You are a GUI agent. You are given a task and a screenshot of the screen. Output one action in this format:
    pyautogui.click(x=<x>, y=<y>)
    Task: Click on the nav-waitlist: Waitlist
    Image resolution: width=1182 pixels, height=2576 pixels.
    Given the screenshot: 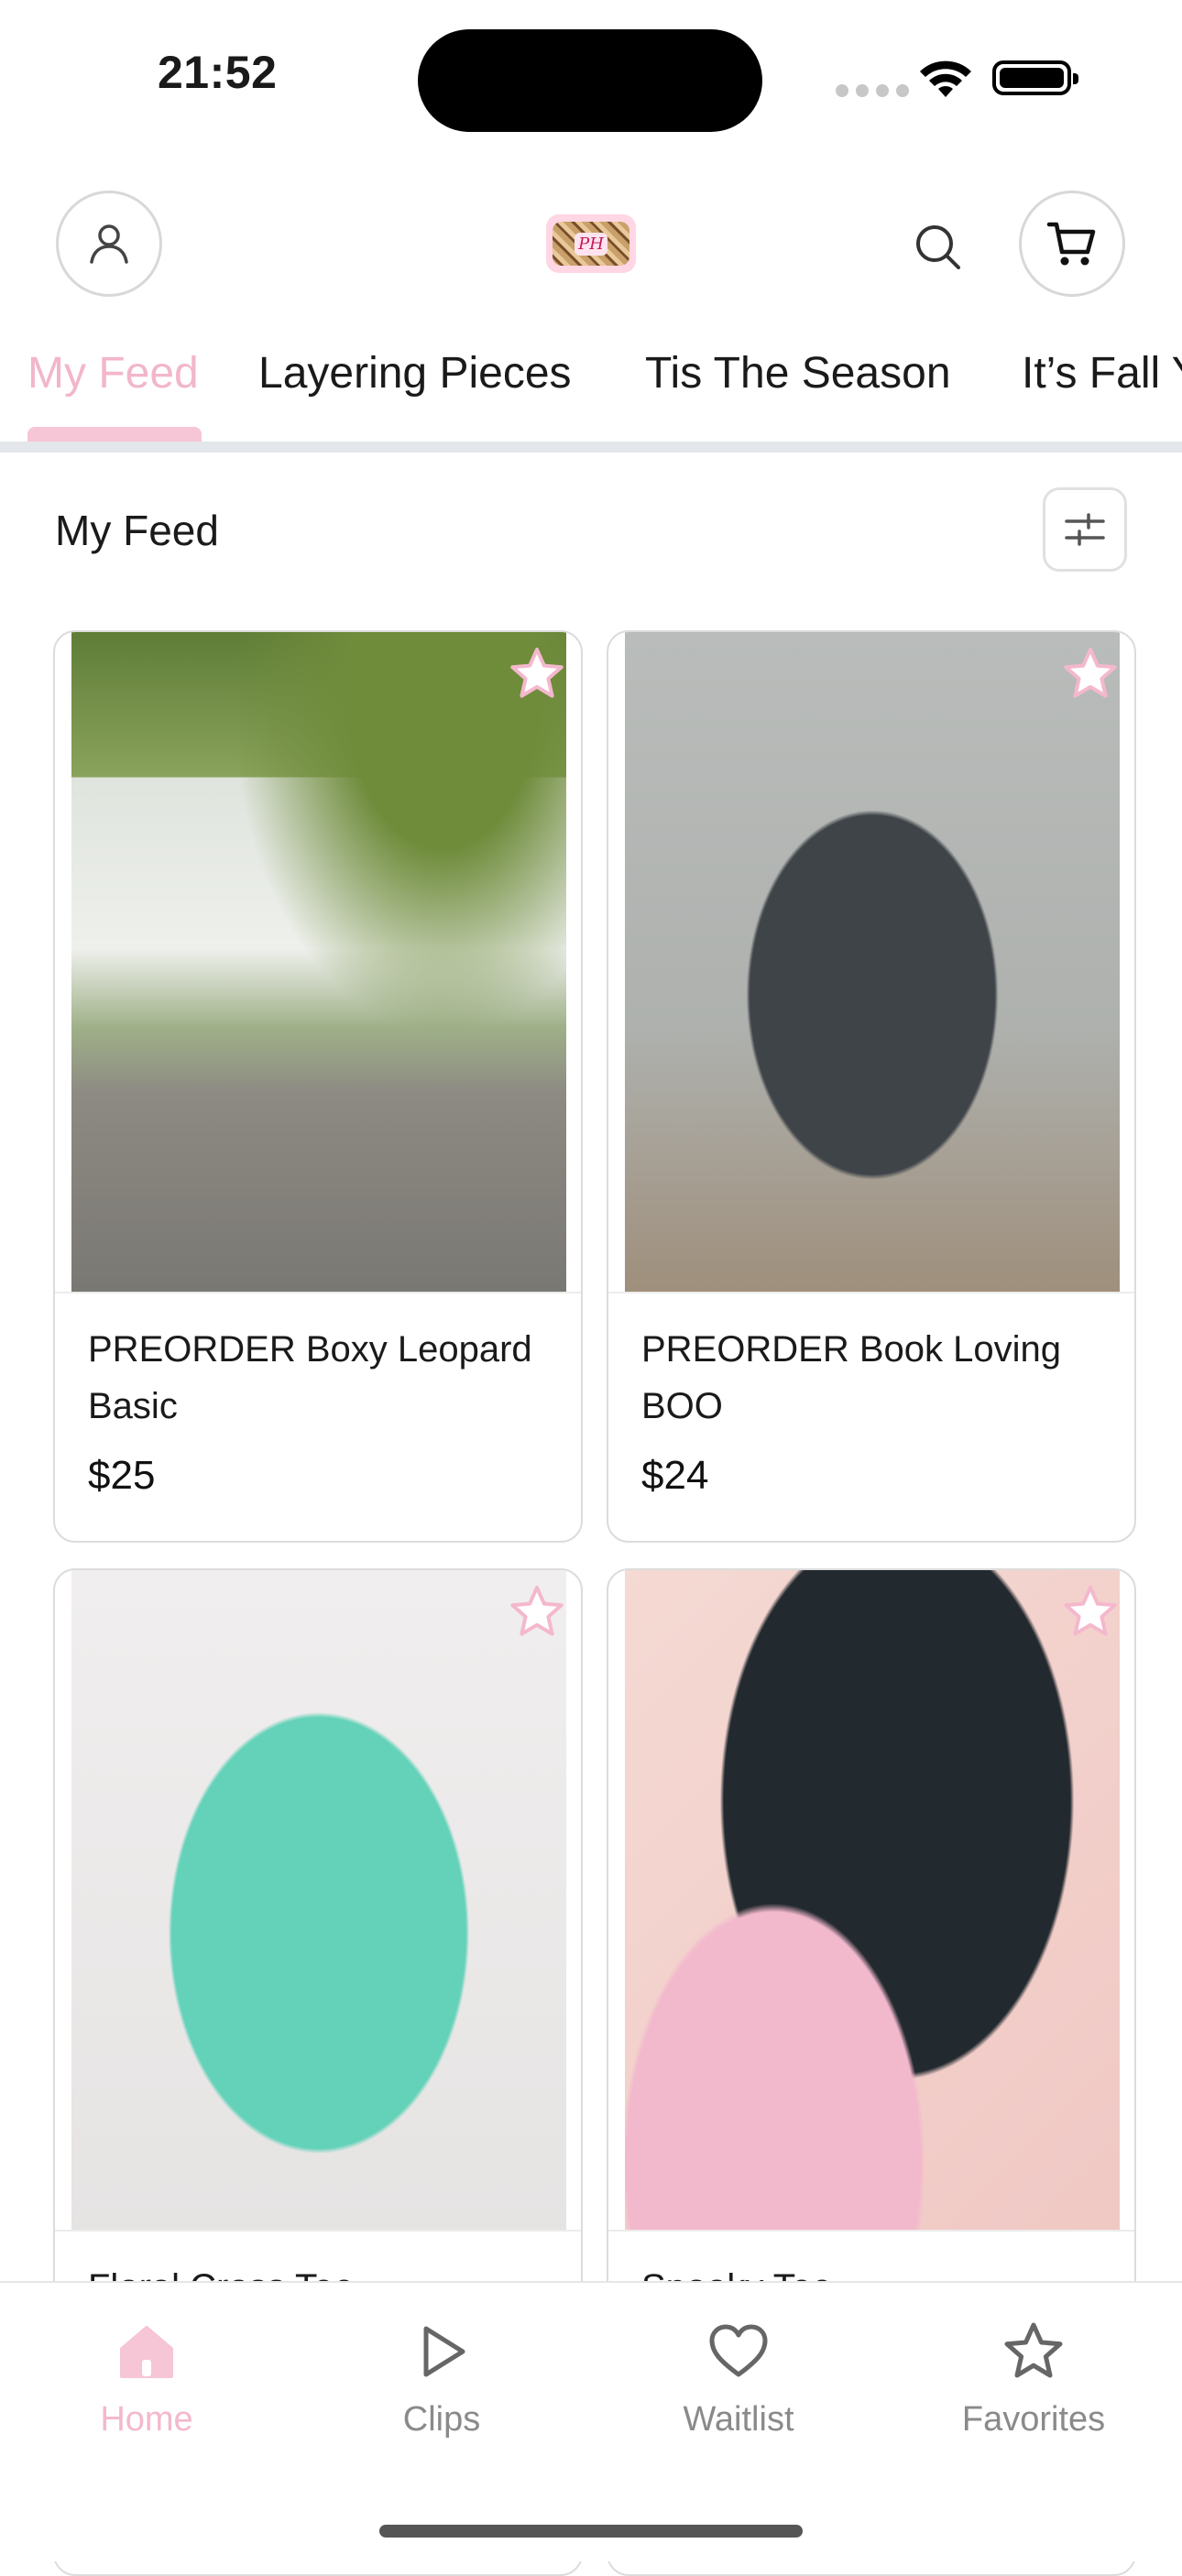 What is the action you would take?
    pyautogui.click(x=739, y=2380)
    